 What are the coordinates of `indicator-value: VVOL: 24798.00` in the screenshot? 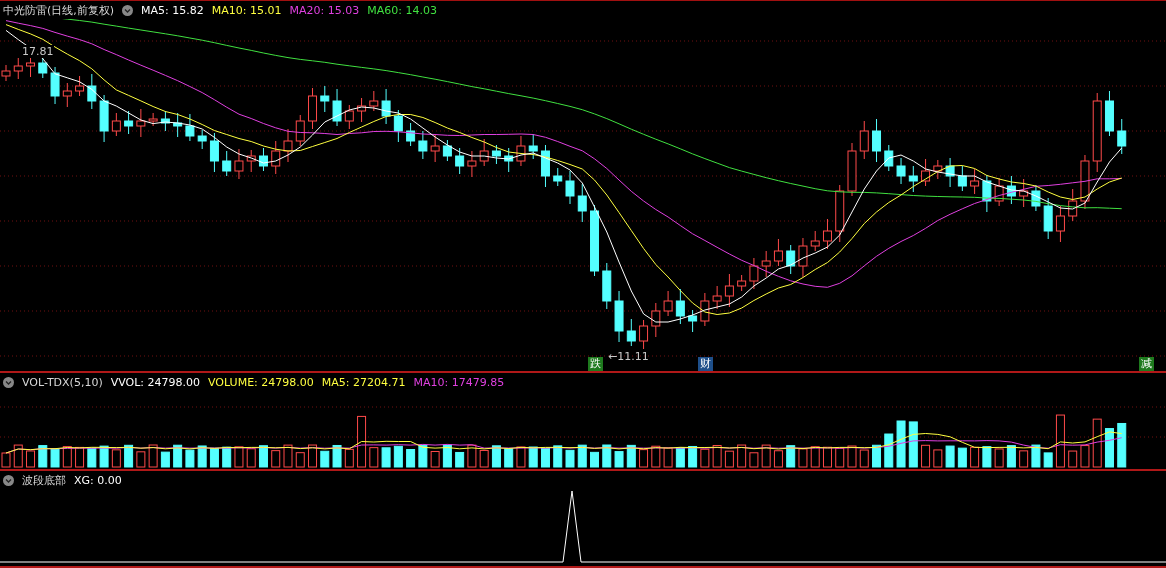 It's located at (155, 382).